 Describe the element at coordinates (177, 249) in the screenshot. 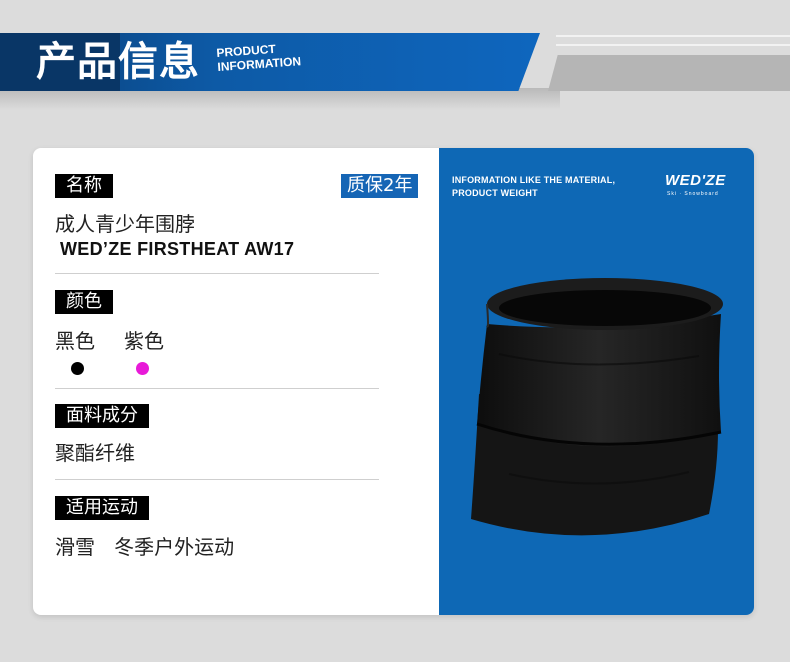

I see `product-model: WED’ZE FIRSTHEAT AW17` at that location.